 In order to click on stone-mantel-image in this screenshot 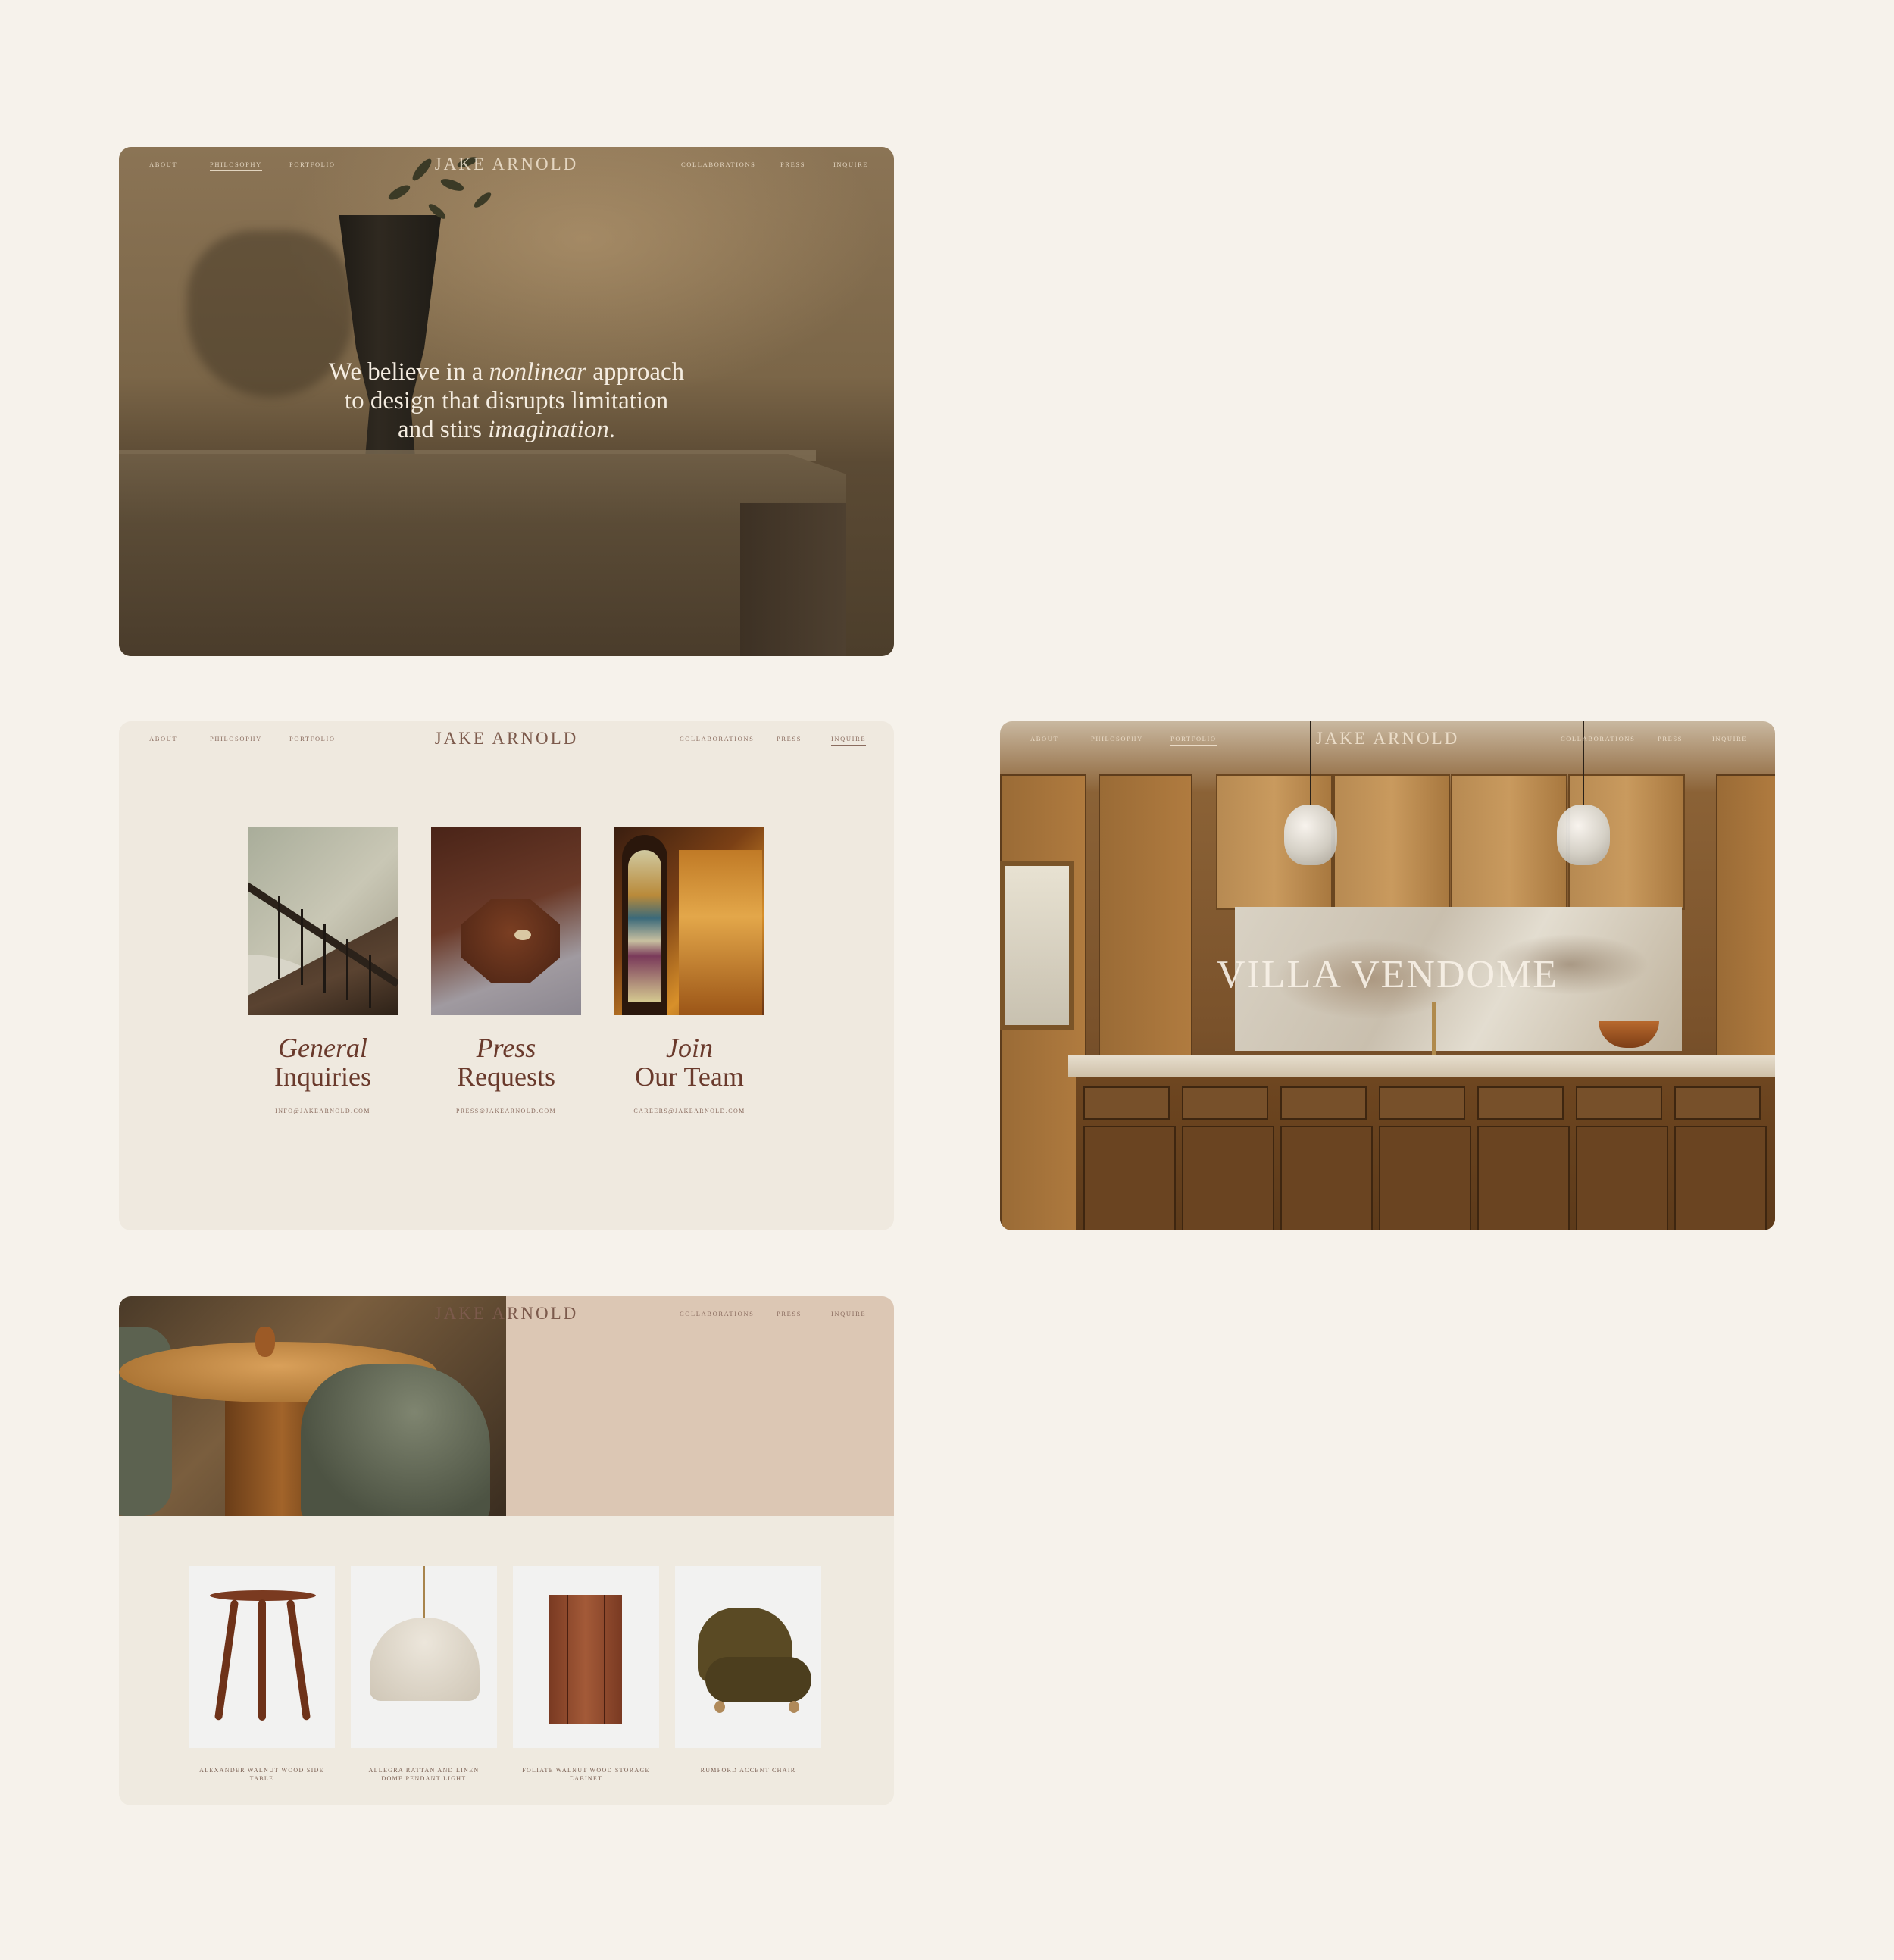, I will do `click(482, 555)`.